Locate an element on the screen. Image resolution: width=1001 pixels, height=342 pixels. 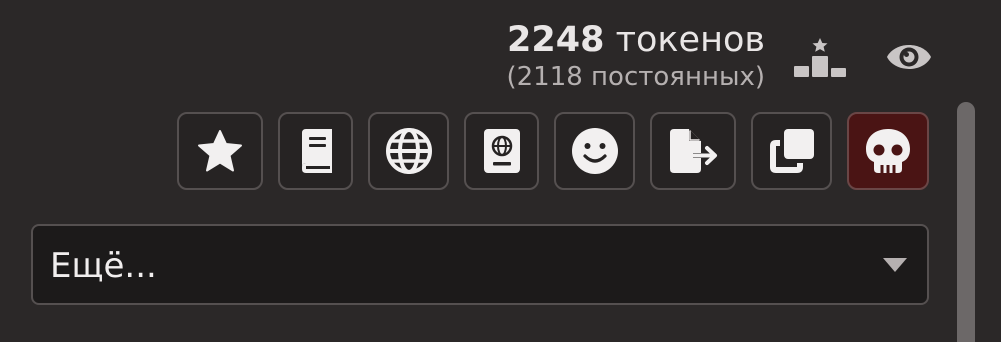
world-info-button is located at coordinates (408, 151).